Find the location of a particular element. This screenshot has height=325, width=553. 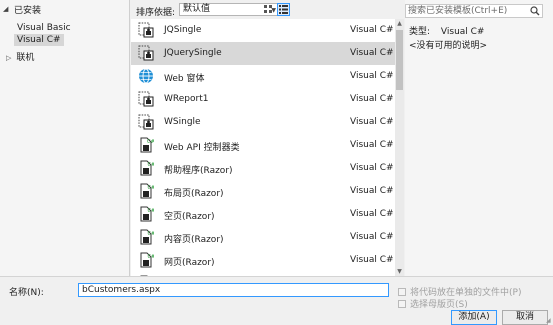

list-toolbar: 排序依据: 默认值 ▼ is located at coordinates (266, 10).